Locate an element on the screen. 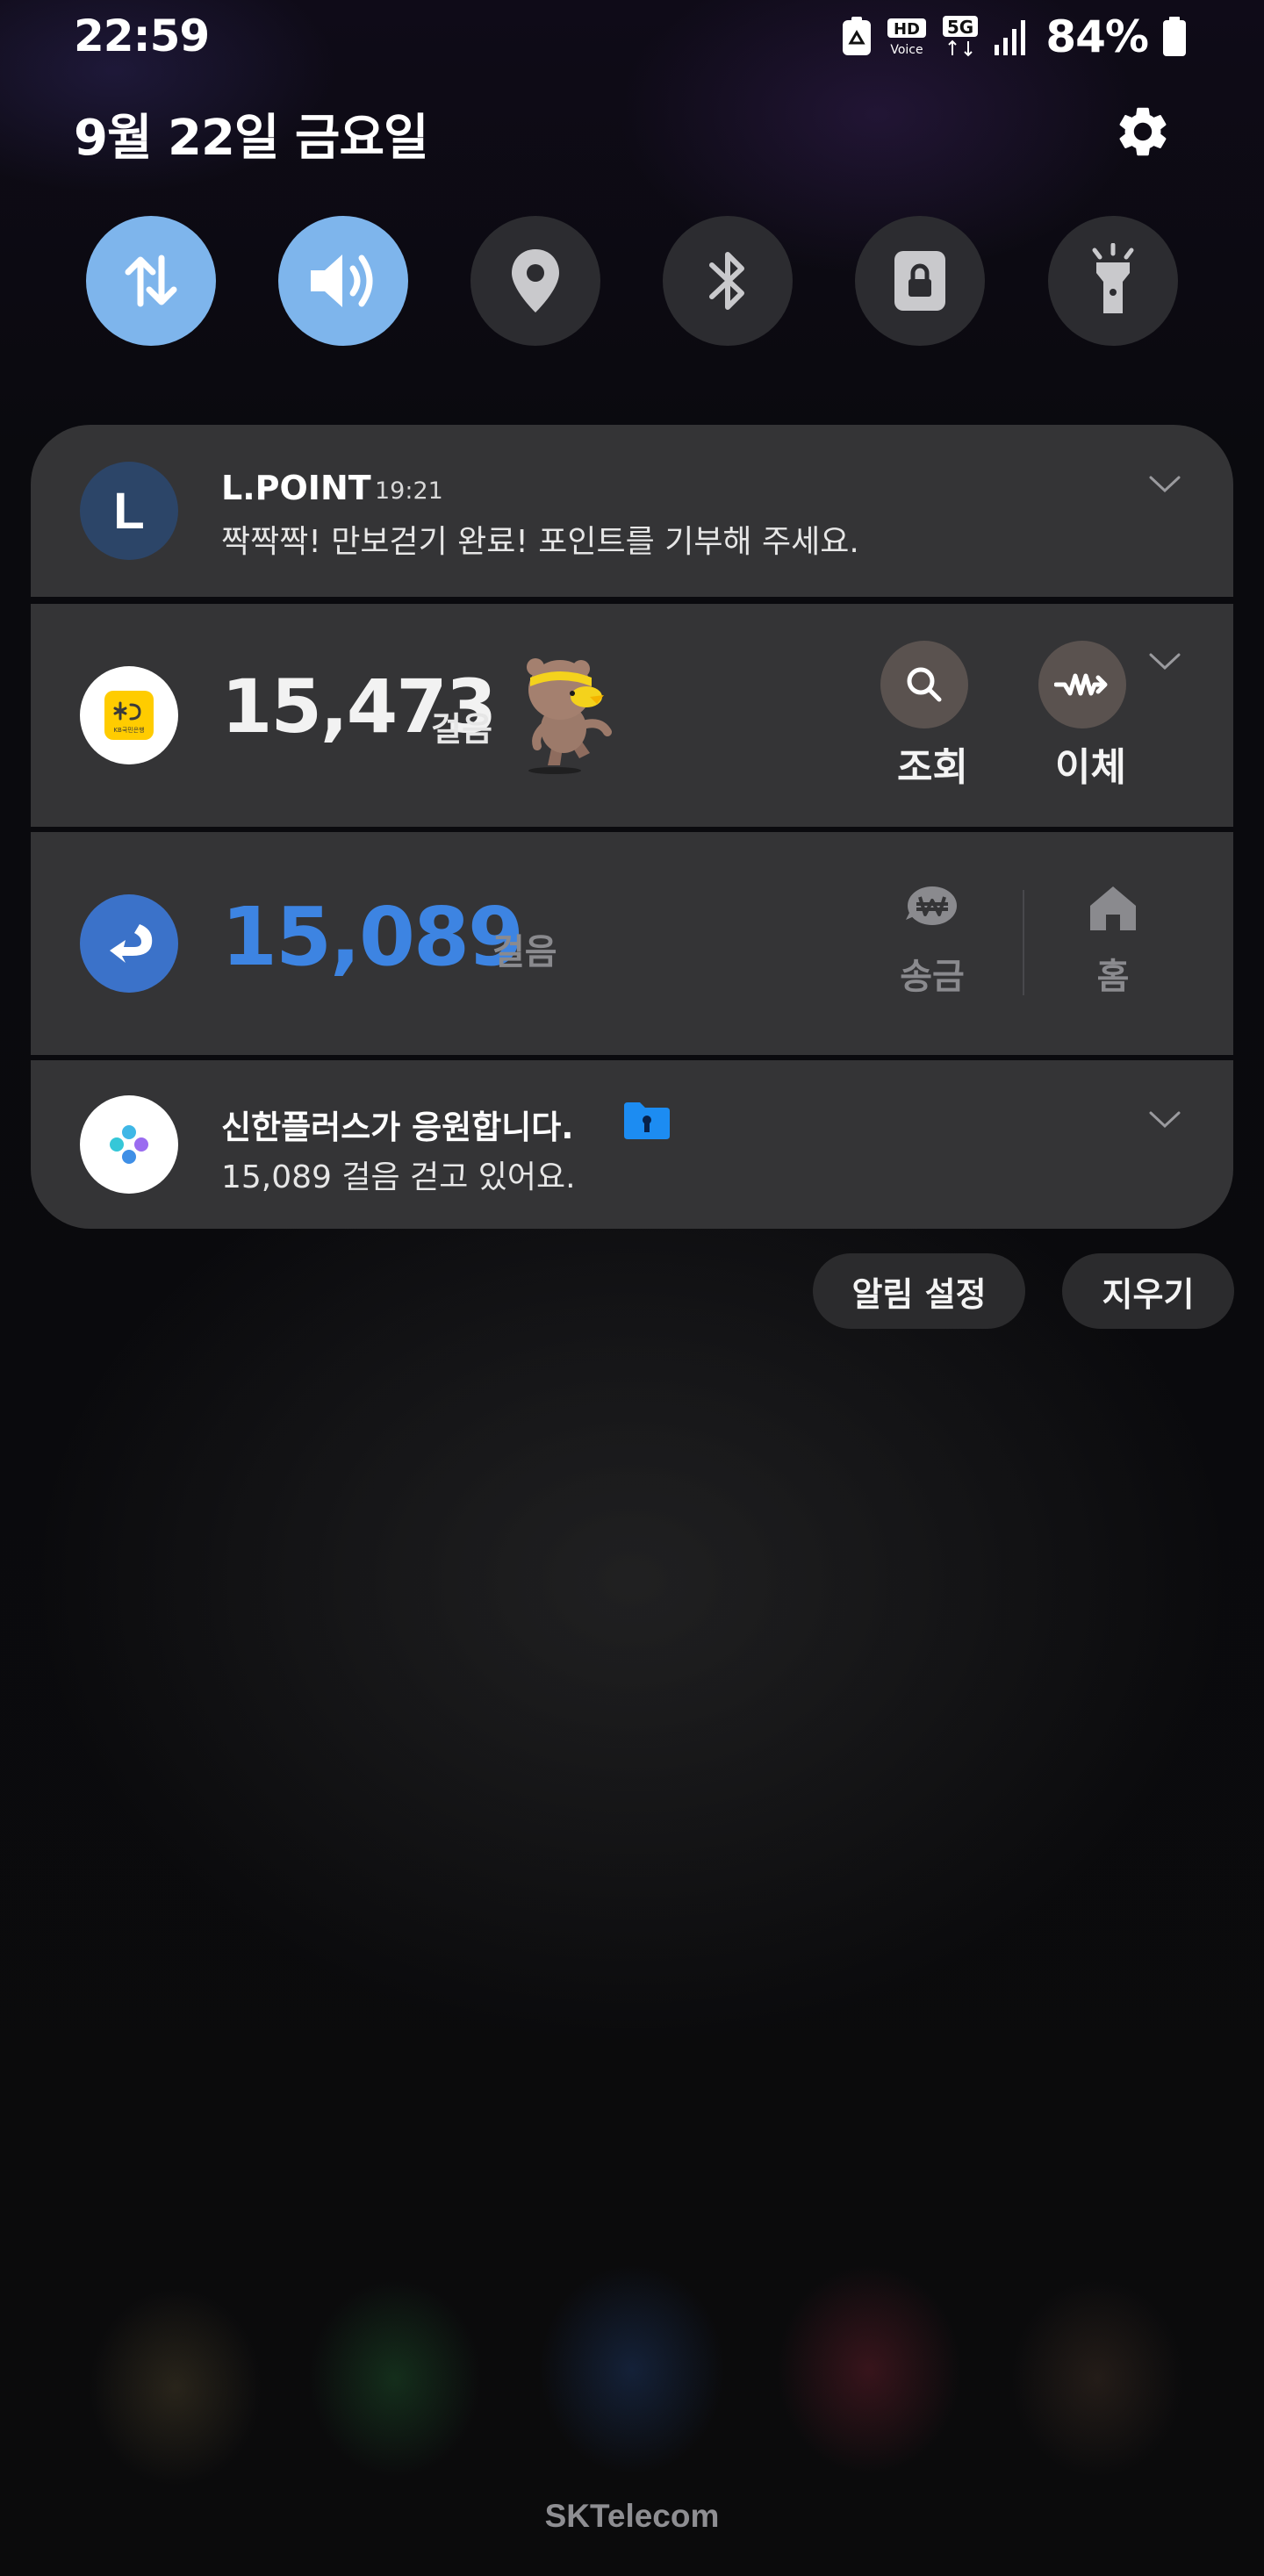 The width and height of the screenshot is (1264, 2576). action-divider is located at coordinates (1023, 943).